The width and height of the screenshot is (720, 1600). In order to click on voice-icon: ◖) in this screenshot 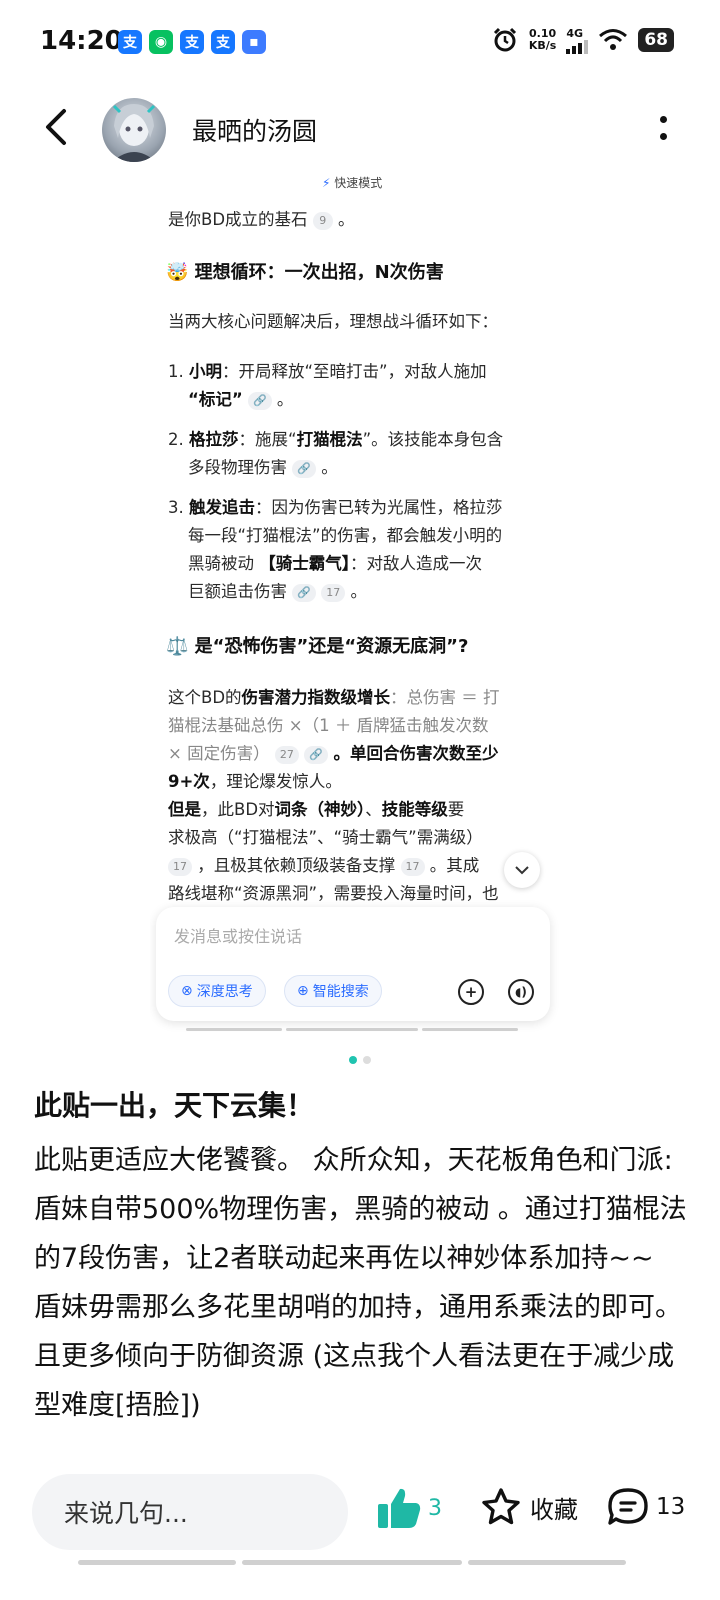, I will do `click(521, 992)`.